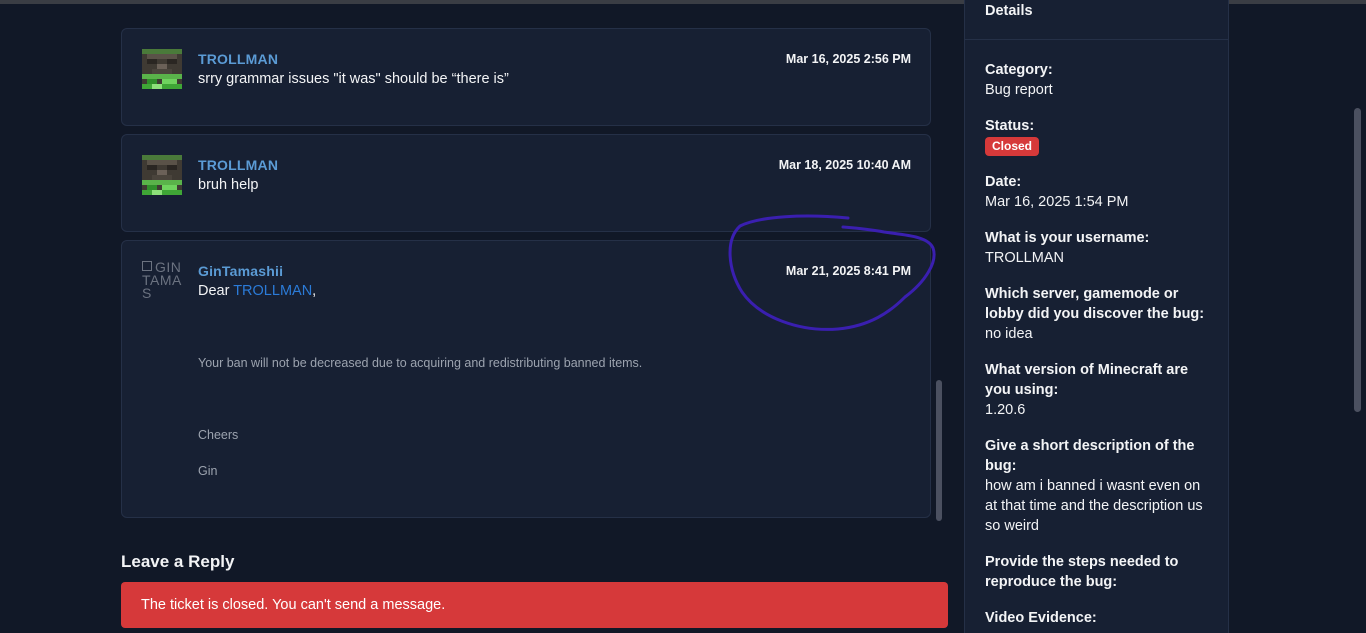 This screenshot has height=633, width=1366. Describe the element at coordinates (272, 291) in the screenshot. I see `user-mention-link: TROLLMAN` at that location.